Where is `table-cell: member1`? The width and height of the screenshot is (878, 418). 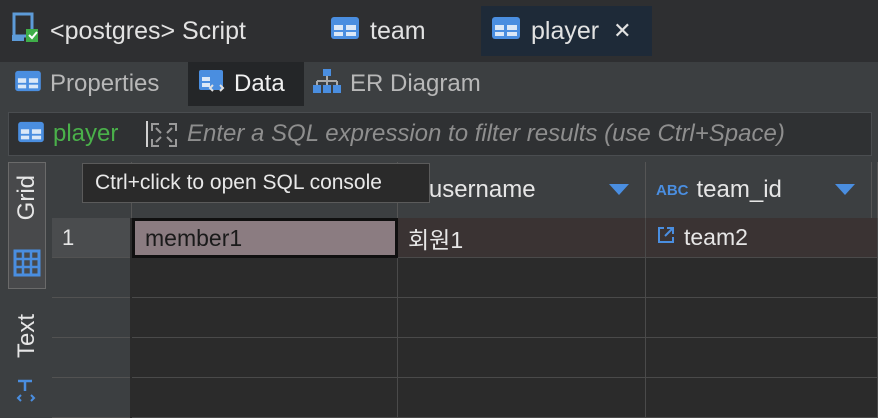
table-cell: member1 is located at coordinates (265, 238).